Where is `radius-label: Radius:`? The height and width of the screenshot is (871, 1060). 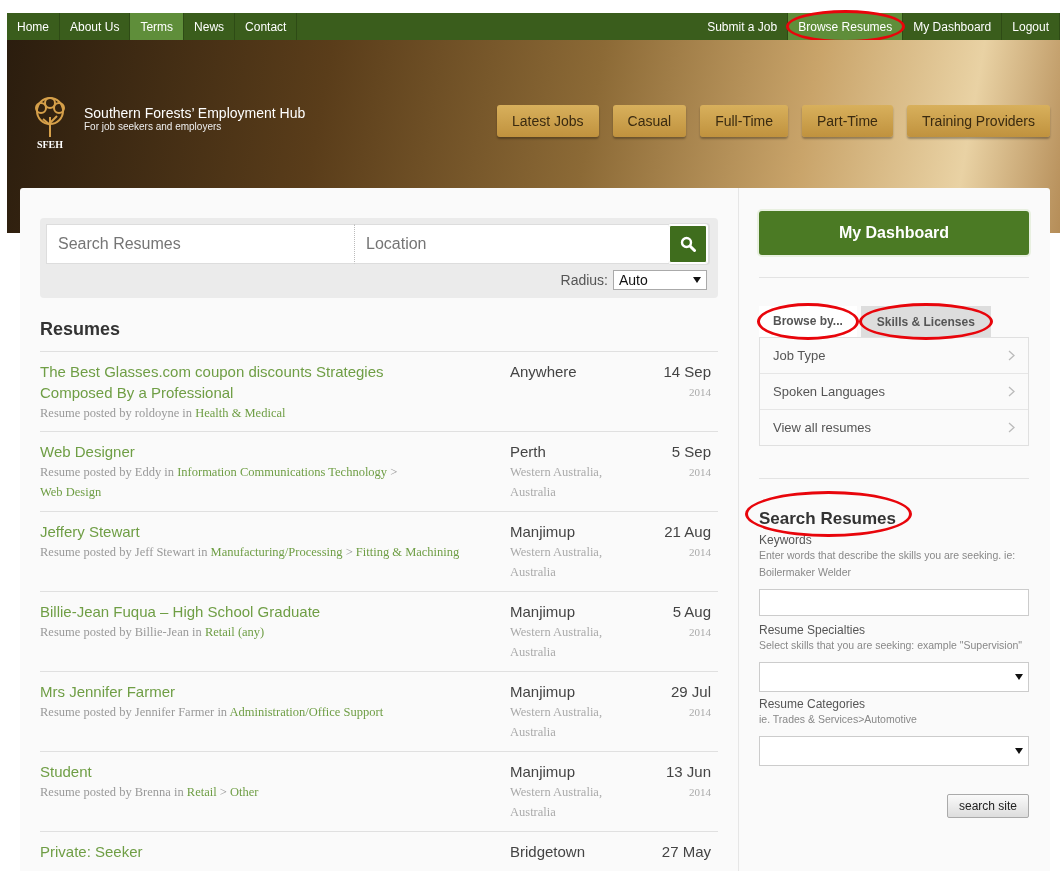
radius-label: Radius: is located at coordinates (584, 280).